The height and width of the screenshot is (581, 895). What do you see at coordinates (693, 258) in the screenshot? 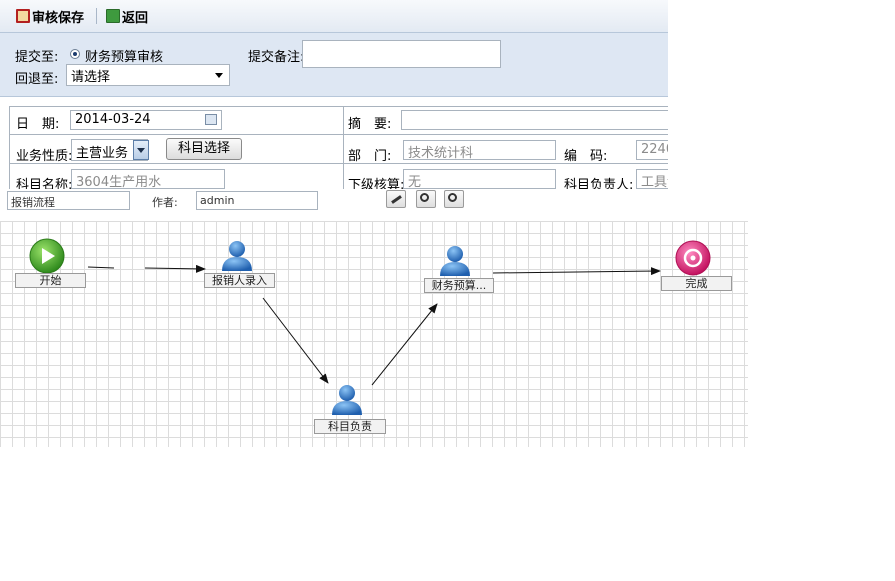
I see `end-node-icon` at bounding box center [693, 258].